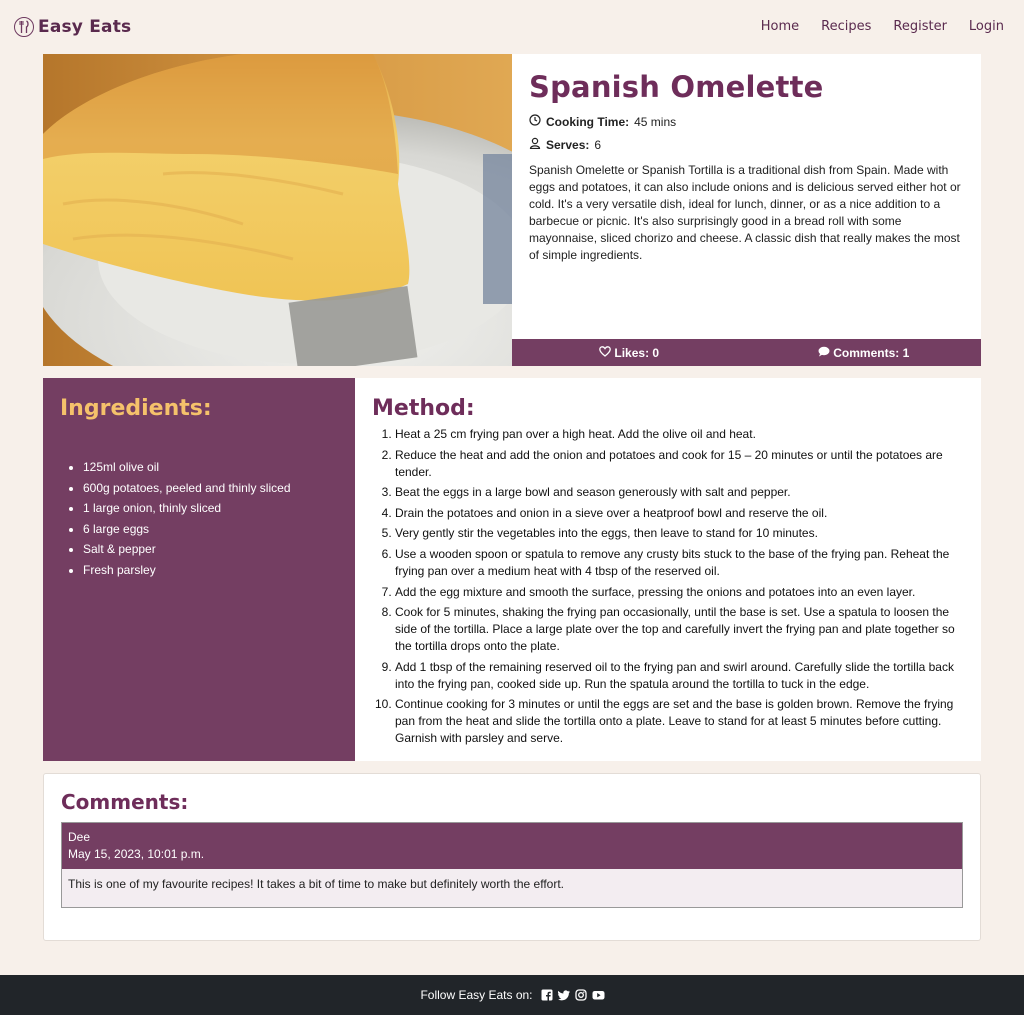 The width and height of the screenshot is (1024, 1015). What do you see at coordinates (476, 995) in the screenshot?
I see `follow-text: Follow Easy Eats on:` at bounding box center [476, 995].